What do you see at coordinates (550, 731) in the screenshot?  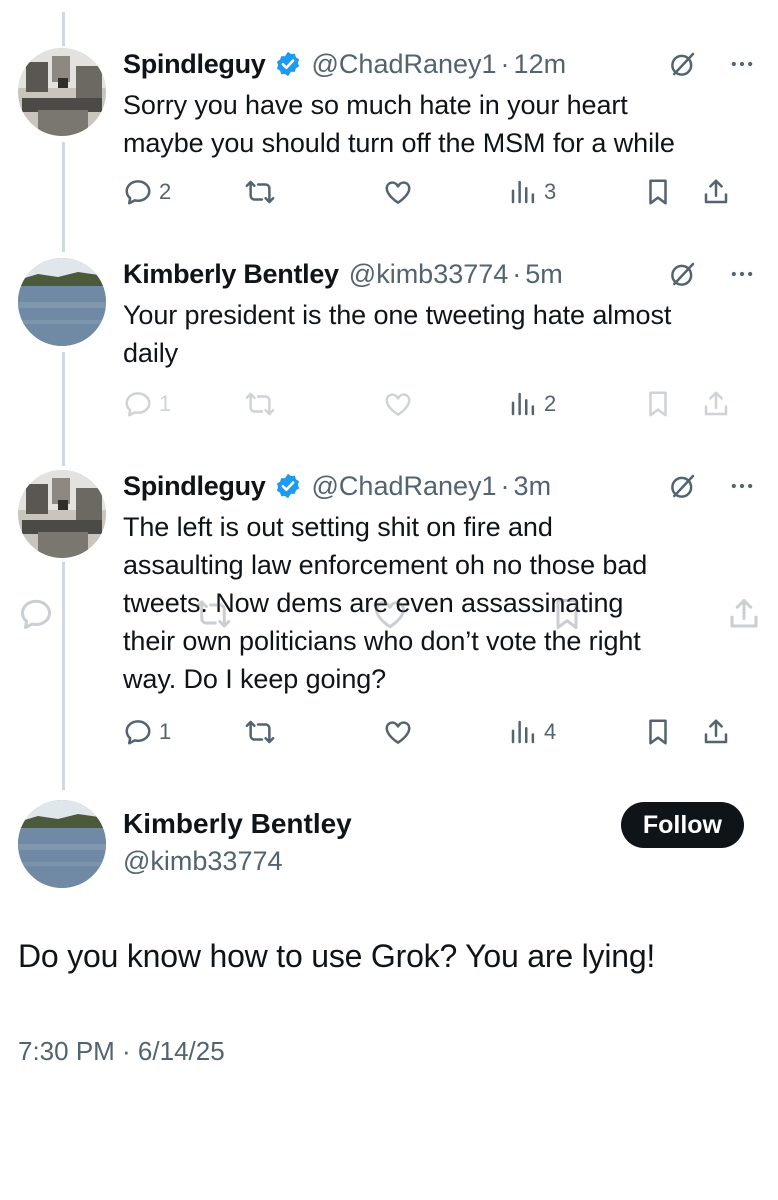 I see `views-count: 4` at bounding box center [550, 731].